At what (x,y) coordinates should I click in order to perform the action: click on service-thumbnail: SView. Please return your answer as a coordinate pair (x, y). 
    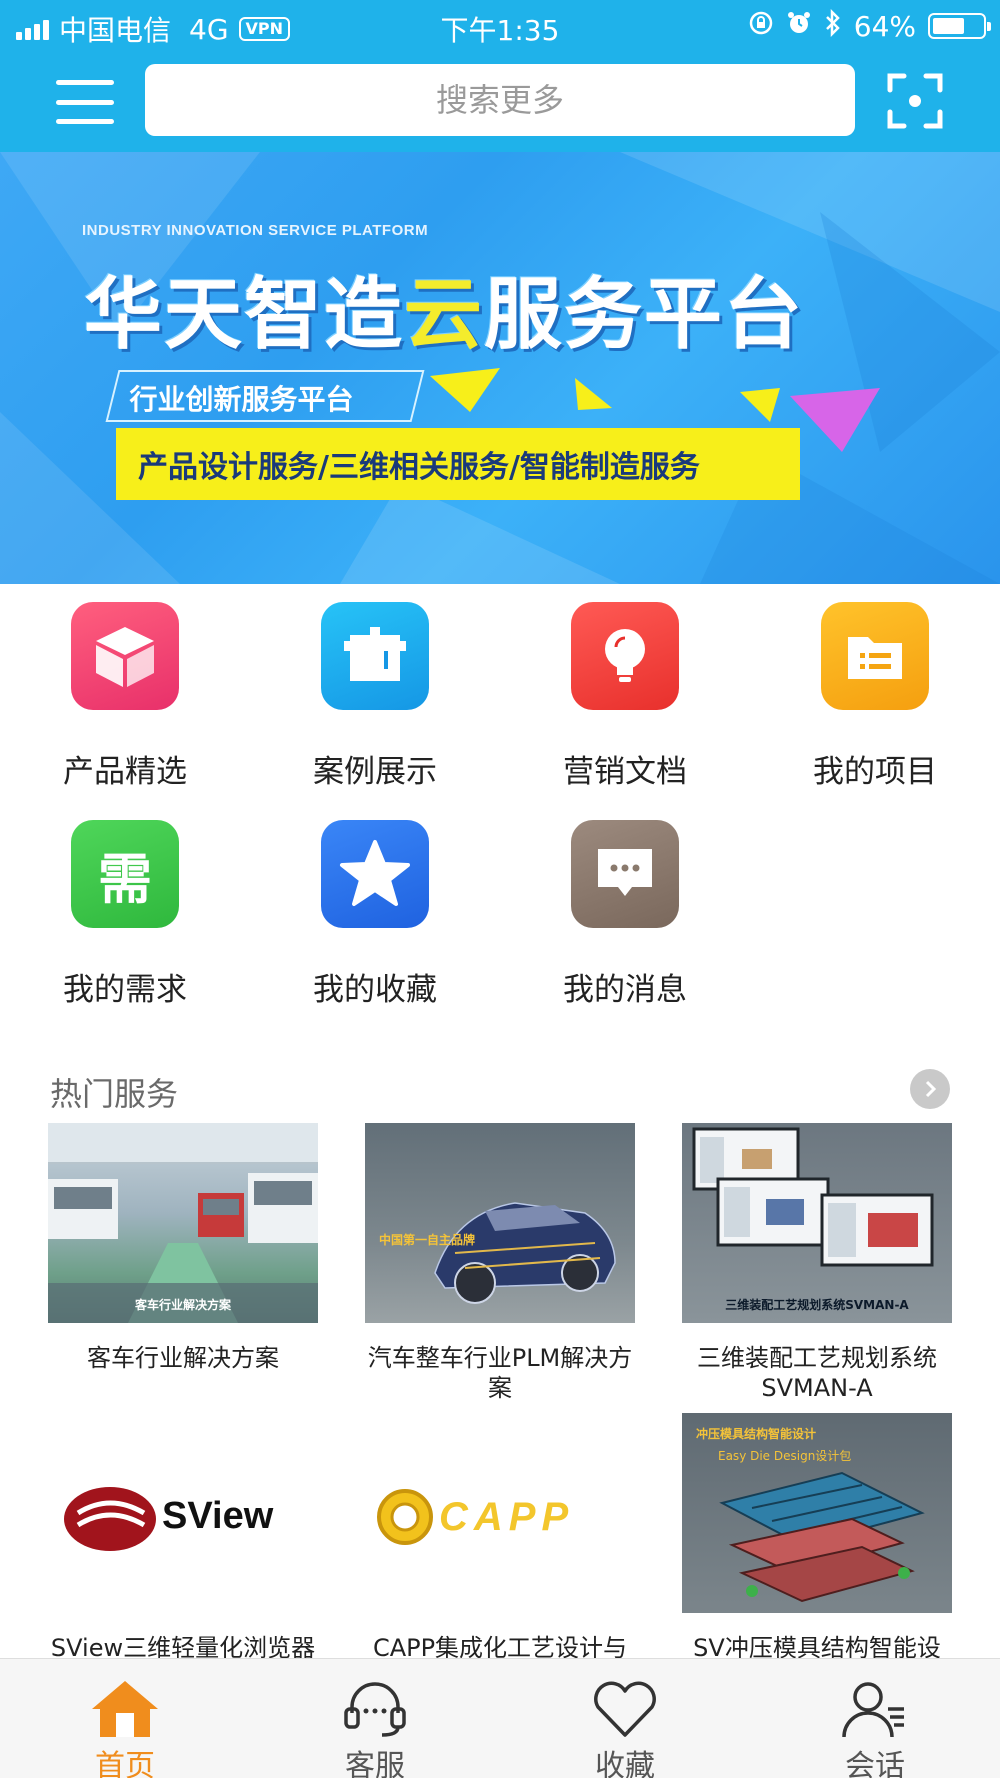
    Looking at the image, I should click on (183, 1513).